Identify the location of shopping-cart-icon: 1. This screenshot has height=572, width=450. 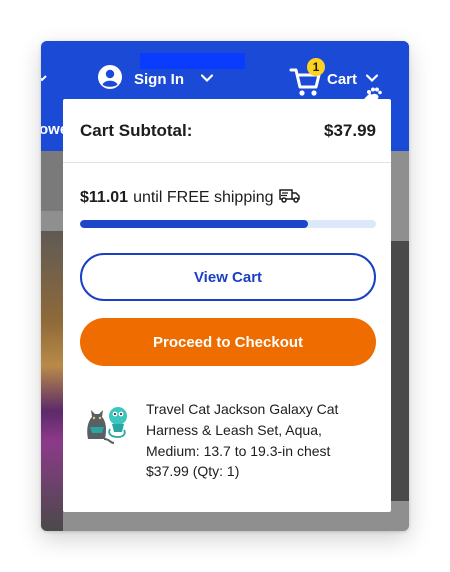
(307, 77).